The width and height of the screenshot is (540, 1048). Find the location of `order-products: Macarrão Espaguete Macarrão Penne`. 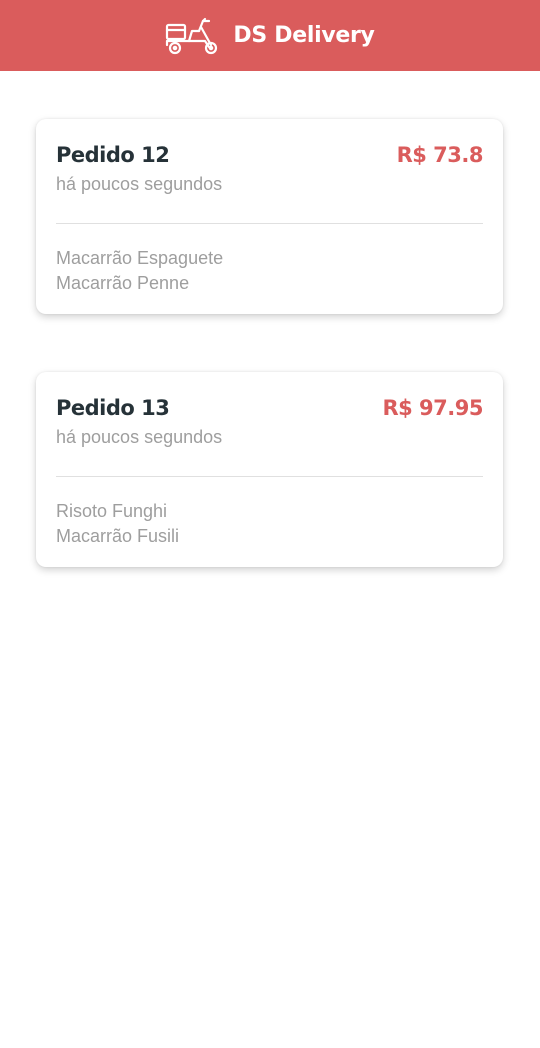

order-products: Macarrão Espaguete Macarrão Penne is located at coordinates (139, 271).